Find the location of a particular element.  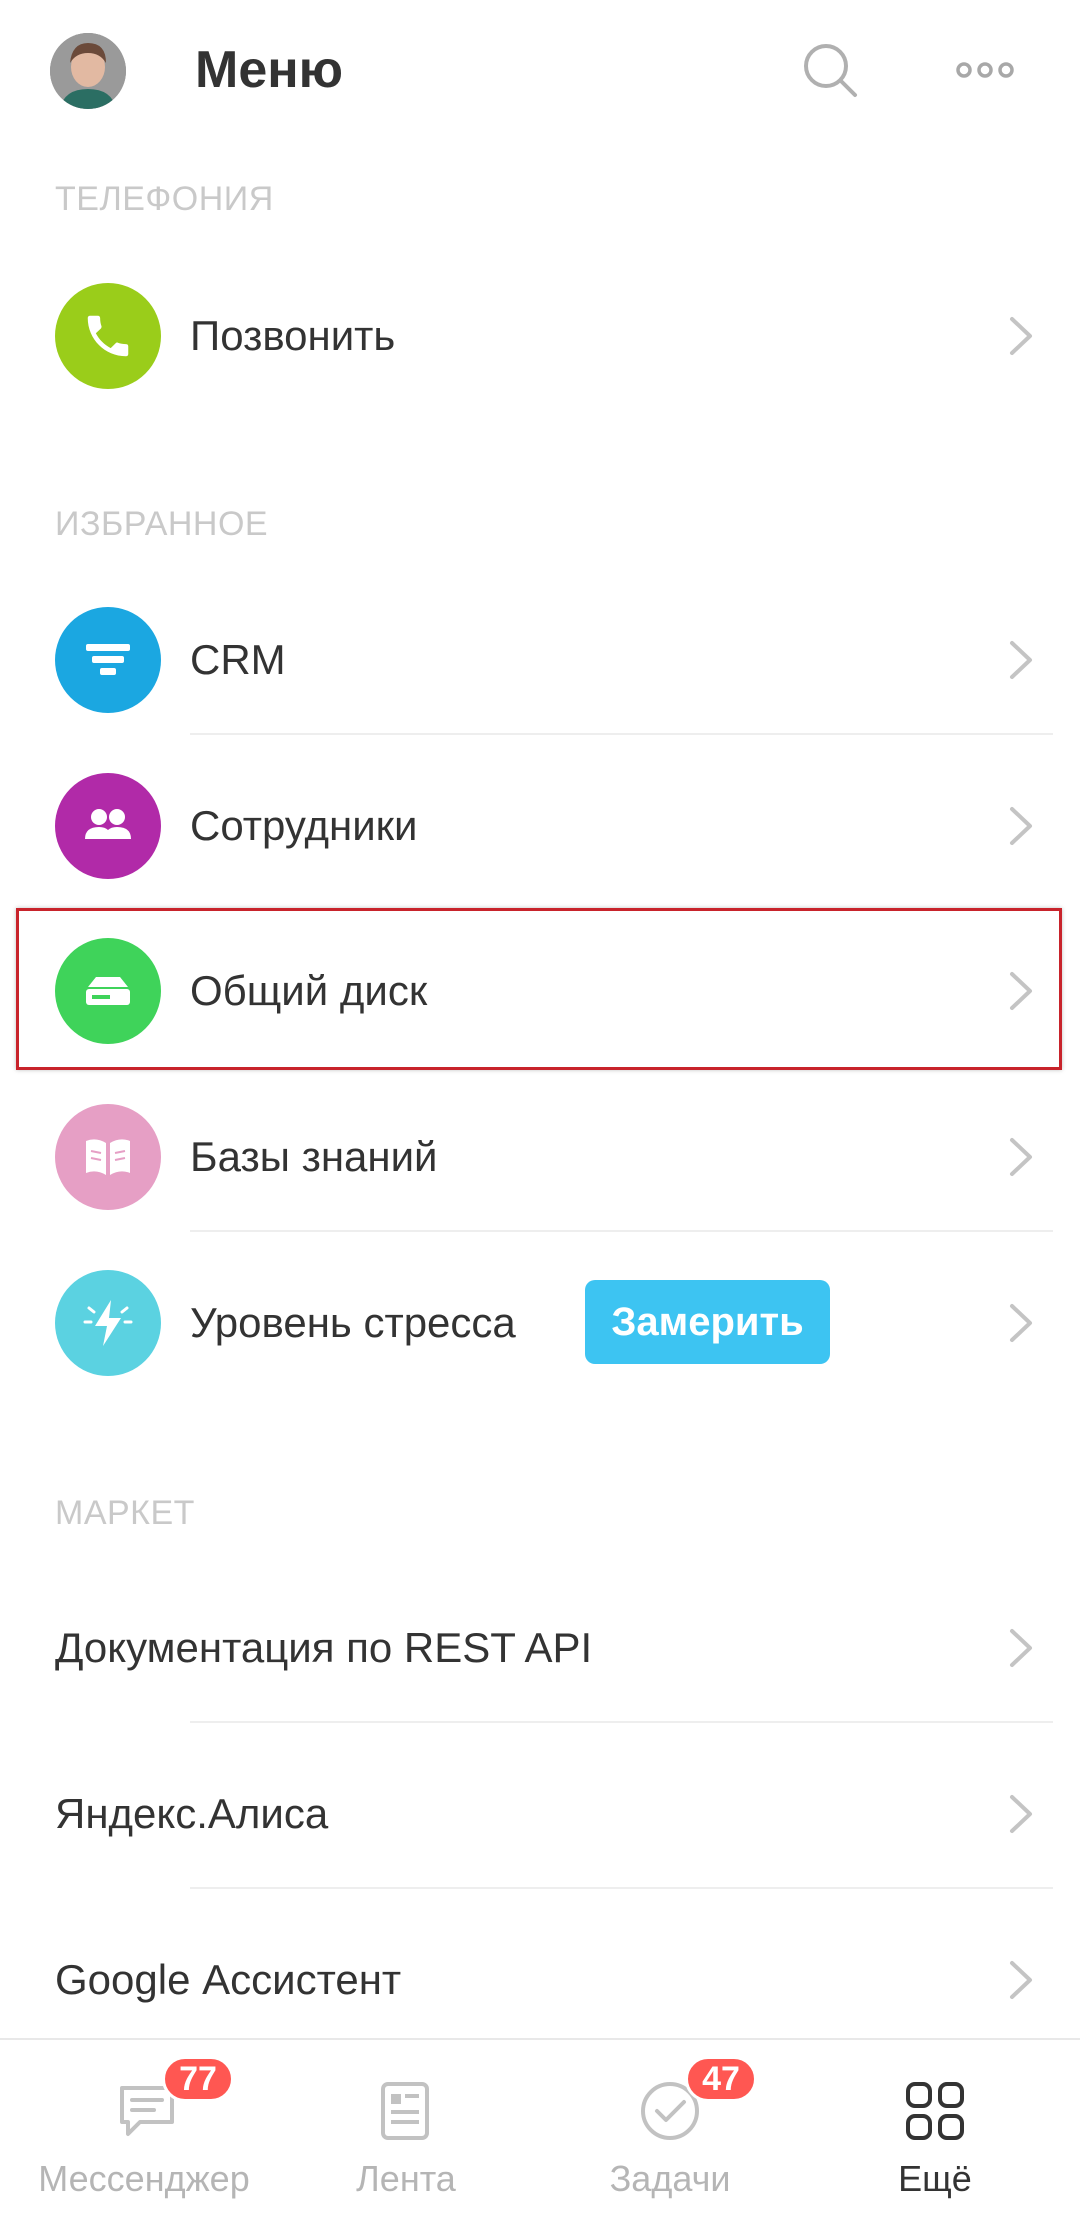

tab-label: Лента is located at coordinates (406, 2178).